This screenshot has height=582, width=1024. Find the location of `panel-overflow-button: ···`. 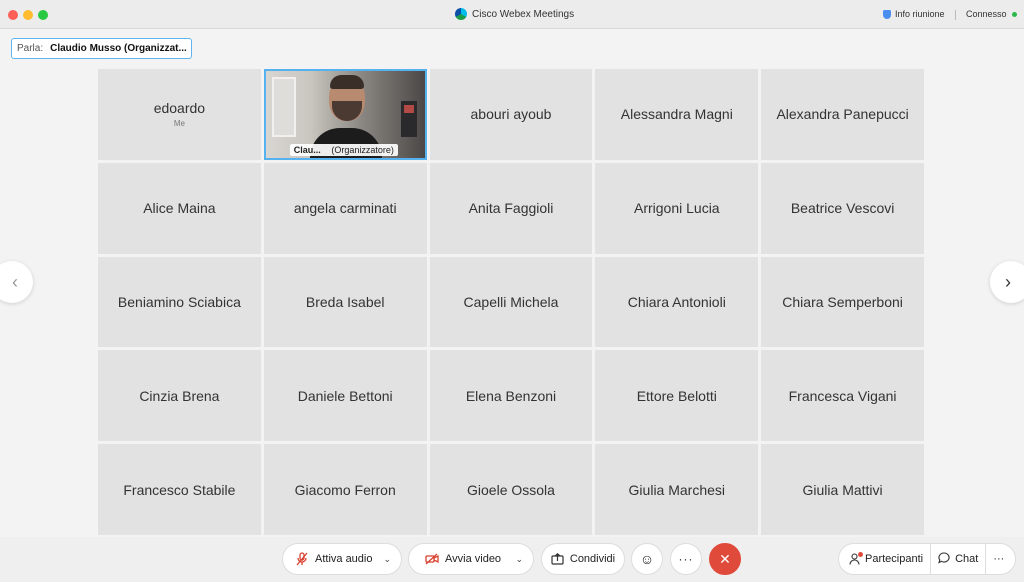

panel-overflow-button: ··· is located at coordinates (998, 559).